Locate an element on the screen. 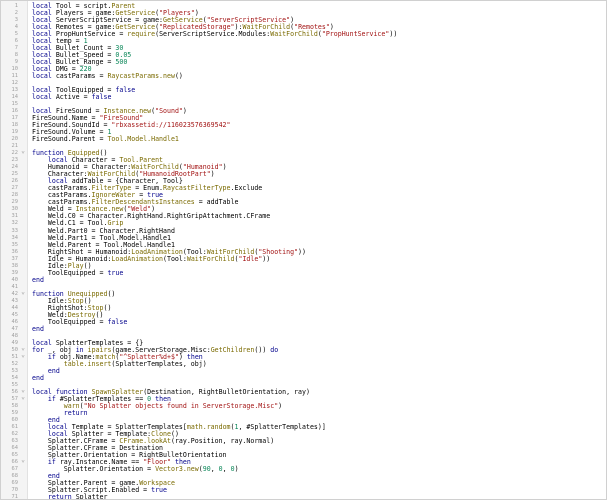 The height and width of the screenshot is (500, 607). line-number: 44 is located at coordinates (15, 307).